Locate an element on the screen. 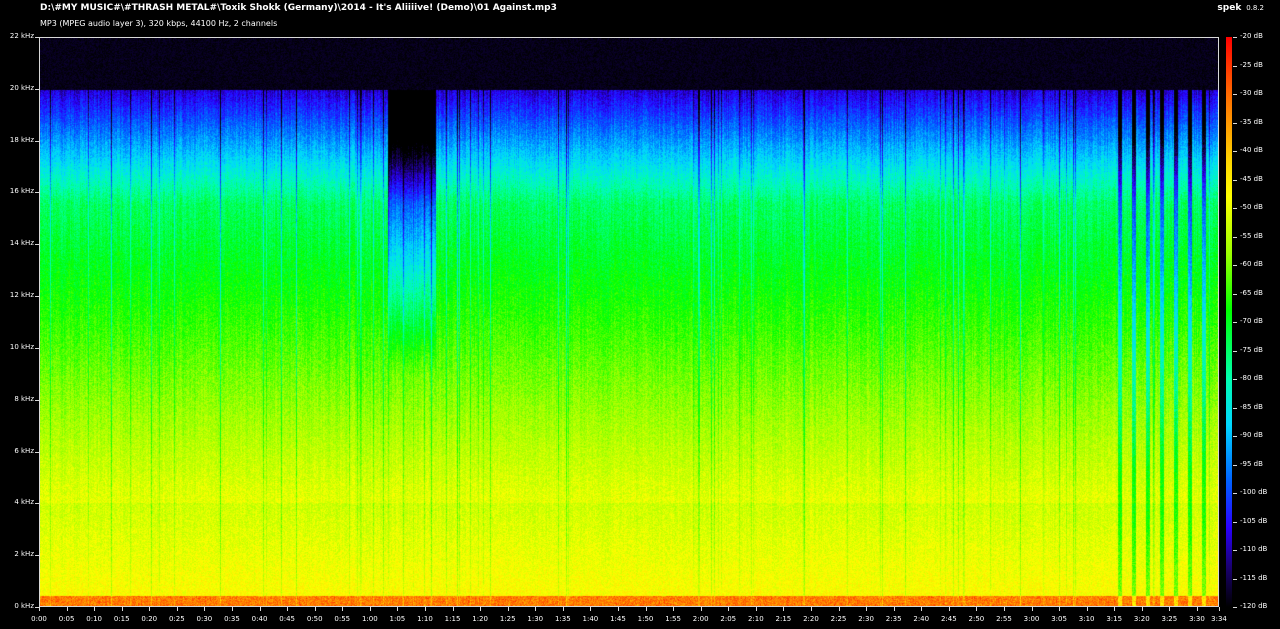 This screenshot has height=629, width=1280. app-version: 0.8.2 is located at coordinates (1255, 8).